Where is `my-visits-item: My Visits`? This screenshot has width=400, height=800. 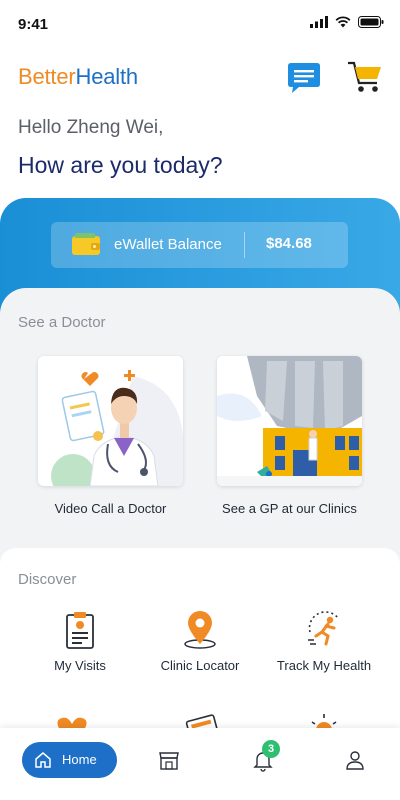 my-visits-item: My Visits is located at coordinates (80, 650).